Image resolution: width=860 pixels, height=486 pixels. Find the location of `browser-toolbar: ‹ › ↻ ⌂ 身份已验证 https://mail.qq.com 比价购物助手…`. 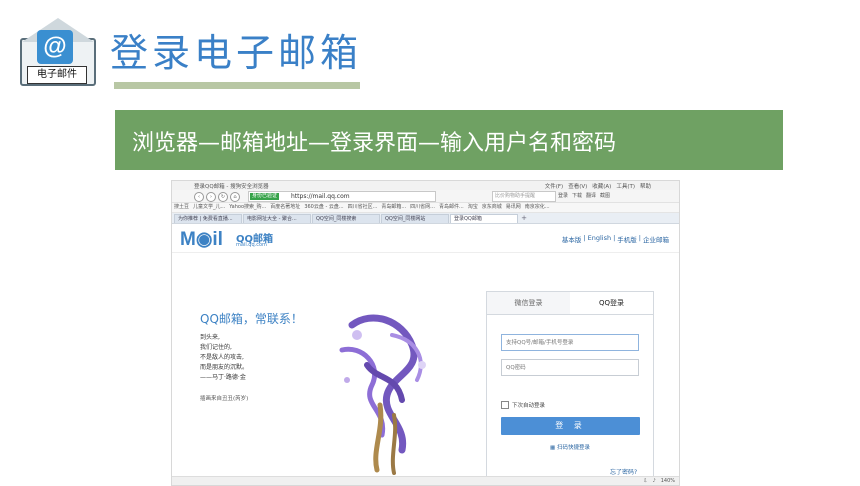

browser-toolbar: ‹ › ↻ ⌂ 身份已验证 https://mail.qq.com 比价购物助手… is located at coordinates (425, 196).